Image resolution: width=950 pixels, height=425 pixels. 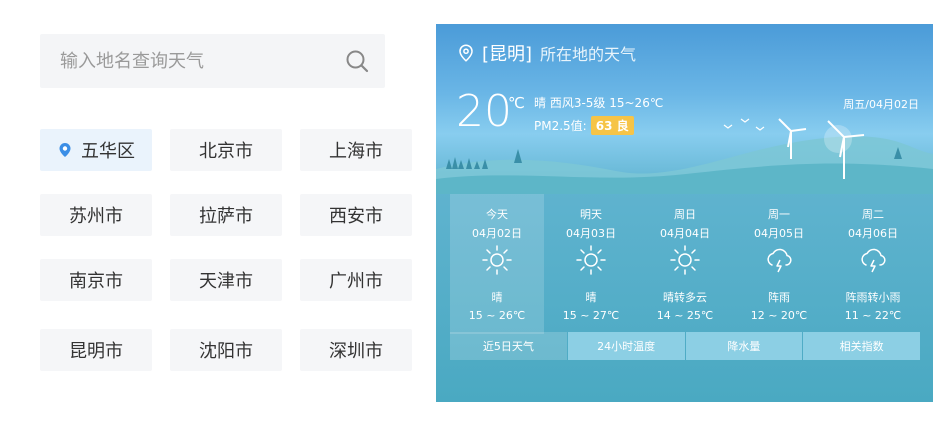 I want to click on search-input, so click(x=190, y=61).